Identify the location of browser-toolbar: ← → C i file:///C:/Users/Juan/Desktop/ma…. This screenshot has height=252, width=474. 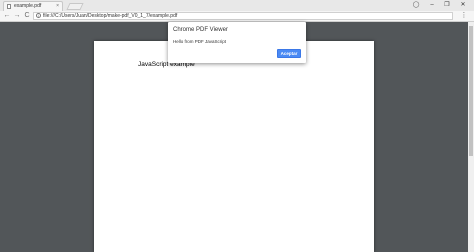
(237, 16).